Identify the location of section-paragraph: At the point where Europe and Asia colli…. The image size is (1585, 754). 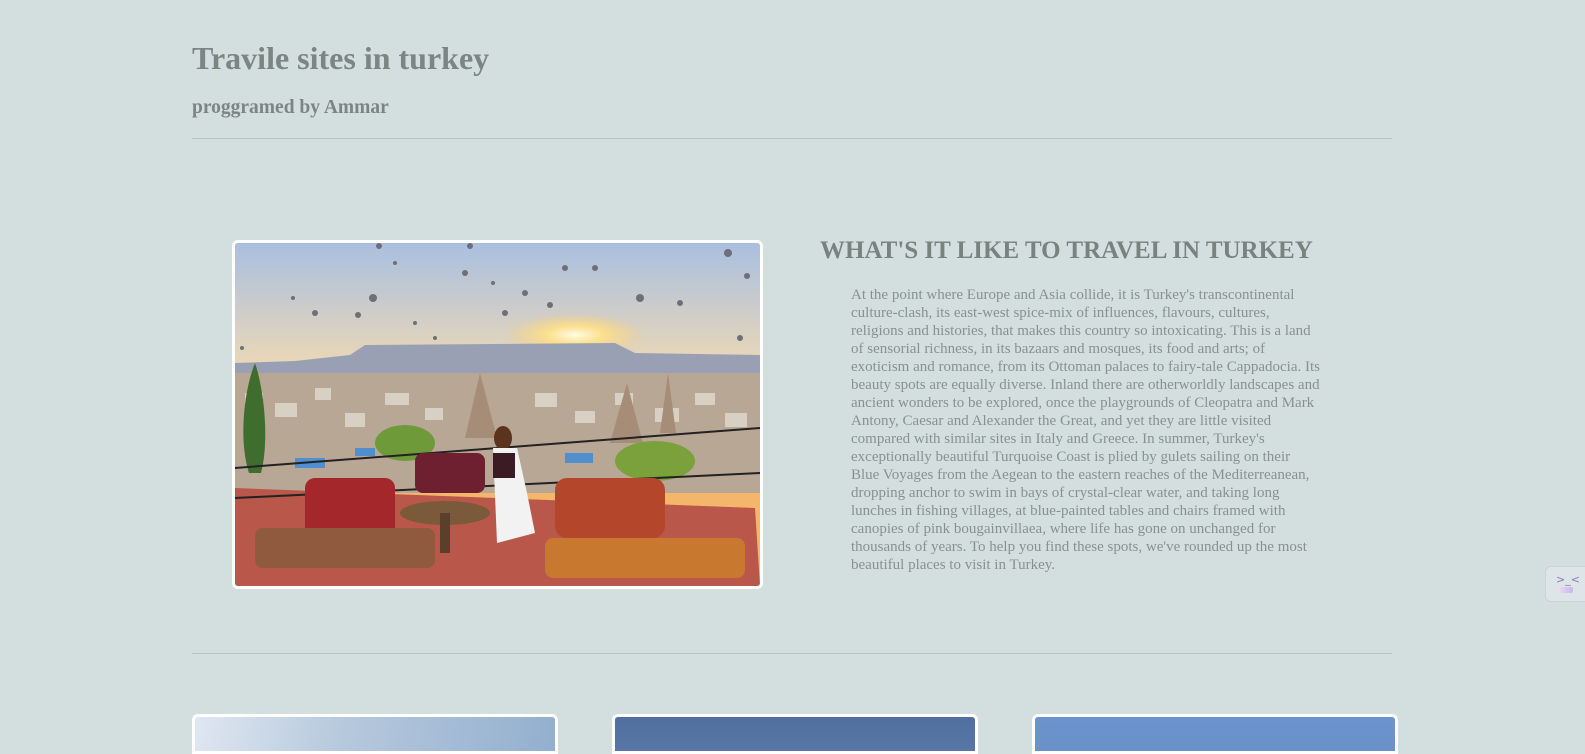
(1086, 430).